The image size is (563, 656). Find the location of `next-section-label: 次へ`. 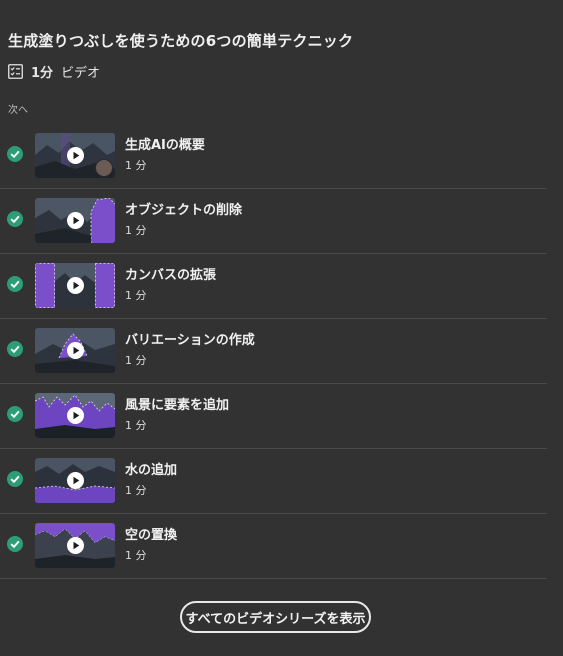

next-section-label: 次へ is located at coordinates (18, 110).